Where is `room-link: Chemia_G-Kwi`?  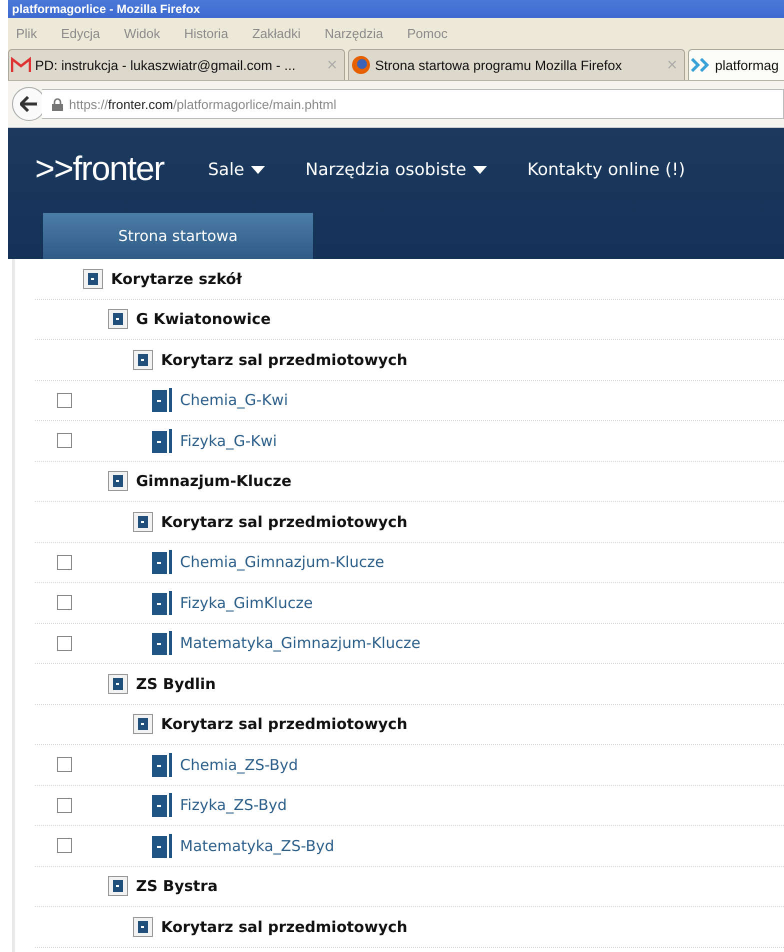 room-link: Chemia_G-Kwi is located at coordinates (234, 400).